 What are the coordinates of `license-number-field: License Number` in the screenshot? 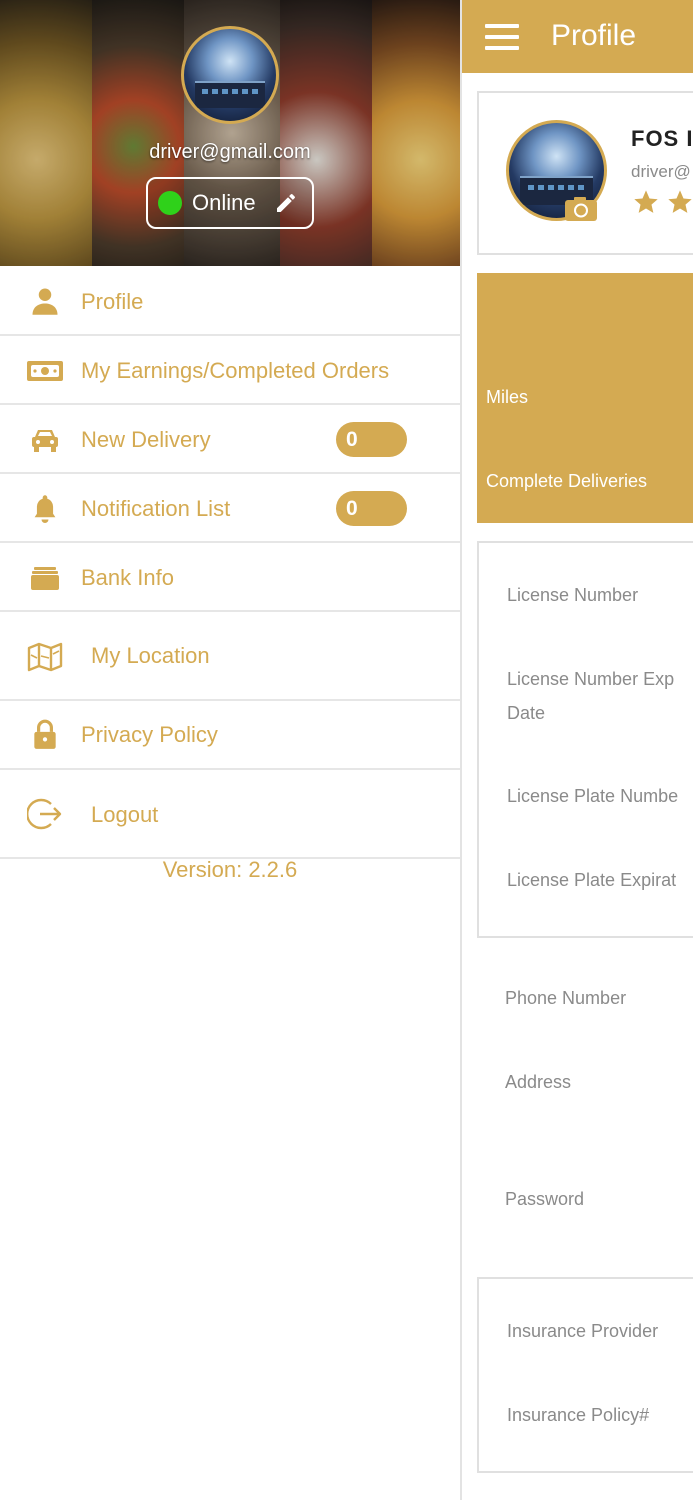 It's located at (600, 595).